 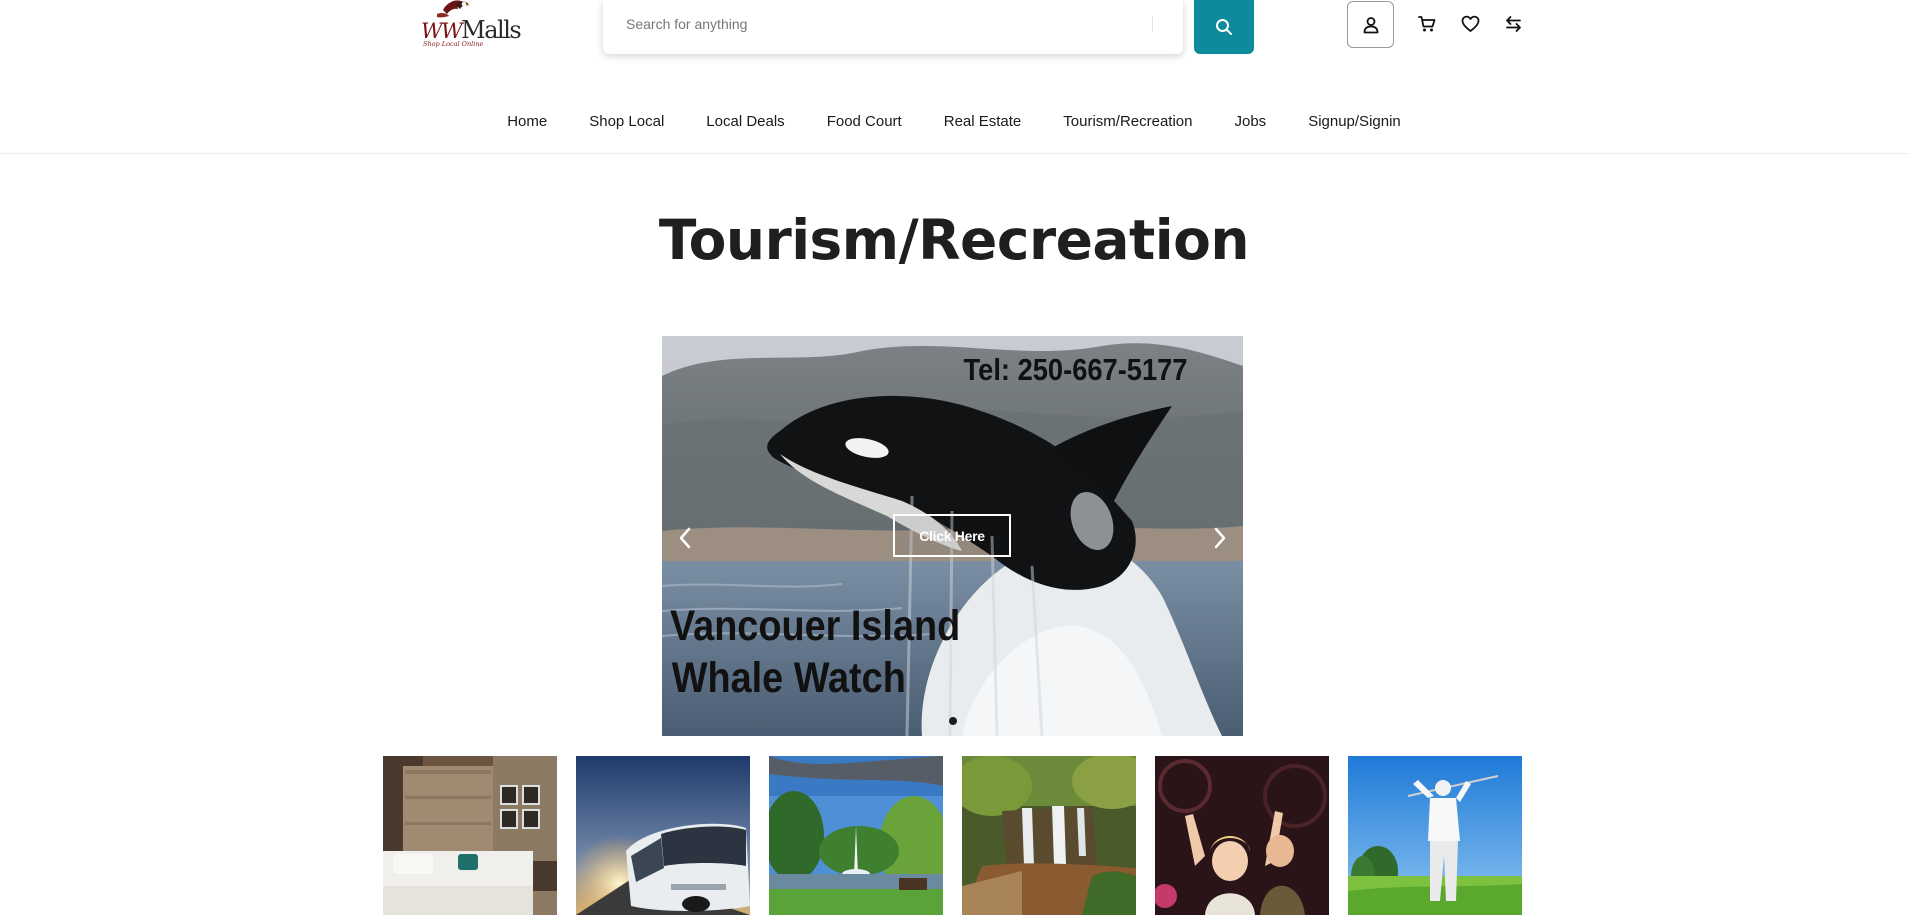 I want to click on waterfall-image, so click(x=1049, y=835).